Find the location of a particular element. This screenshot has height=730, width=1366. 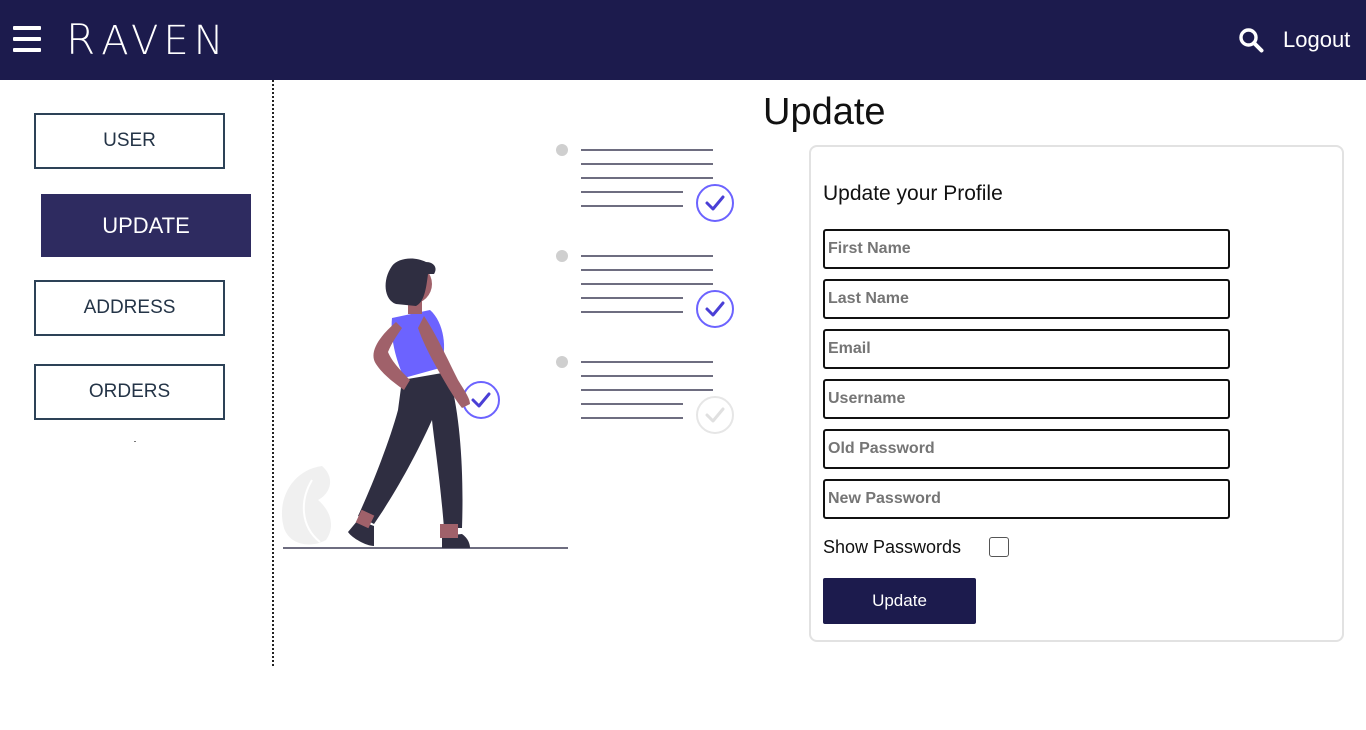

new-password-field is located at coordinates (1026, 499).